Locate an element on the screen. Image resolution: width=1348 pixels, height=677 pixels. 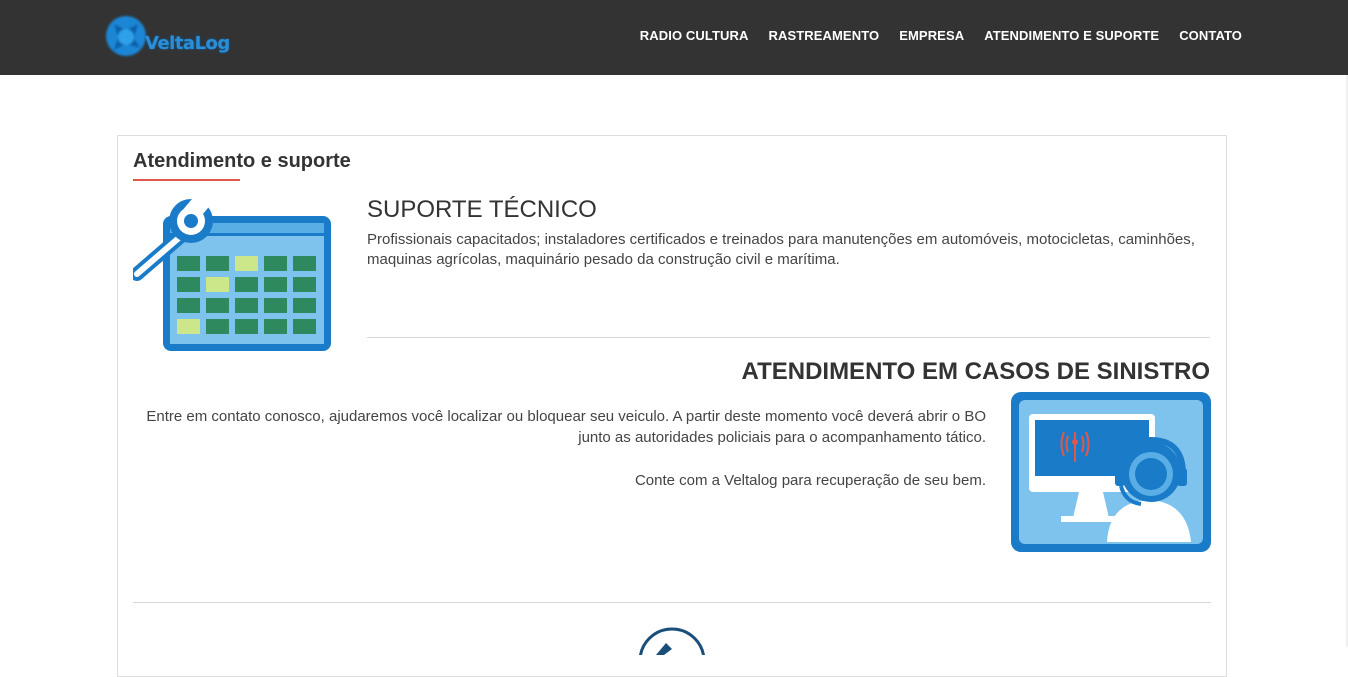
nav-atendimento-suporte: ATENDIMENTO E SUPORTE is located at coordinates (1071, 35).